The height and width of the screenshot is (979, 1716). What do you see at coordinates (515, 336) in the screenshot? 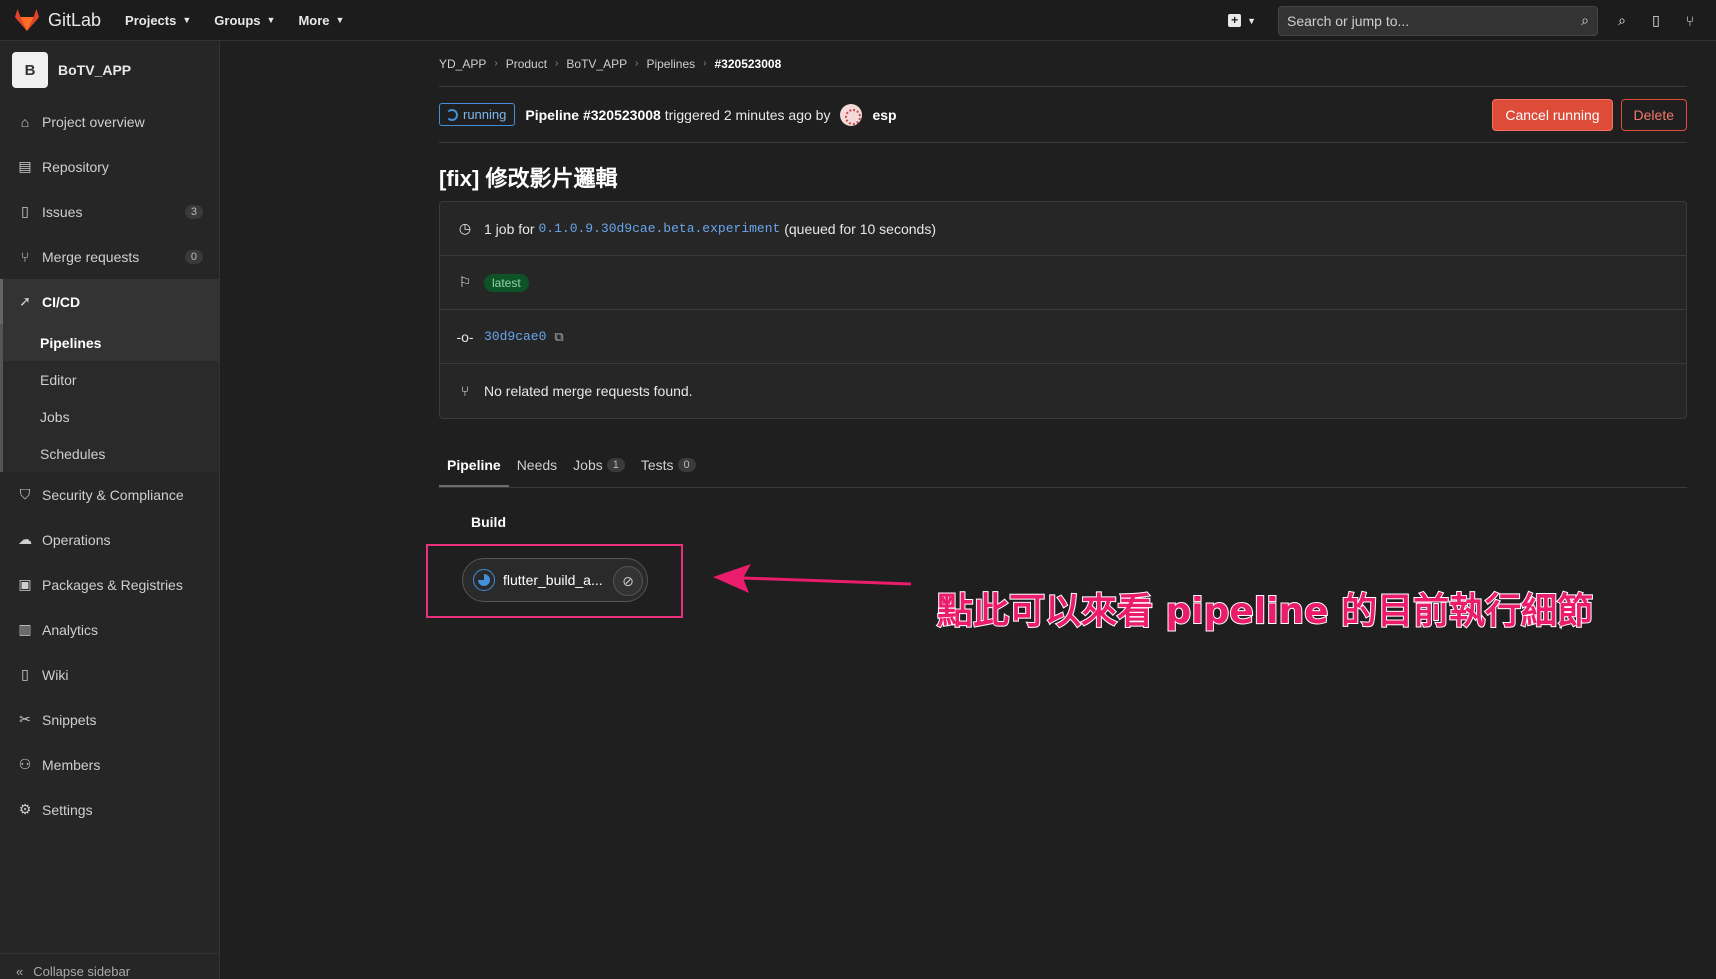
I see `commit-sha-link: 30d9cae0` at bounding box center [515, 336].